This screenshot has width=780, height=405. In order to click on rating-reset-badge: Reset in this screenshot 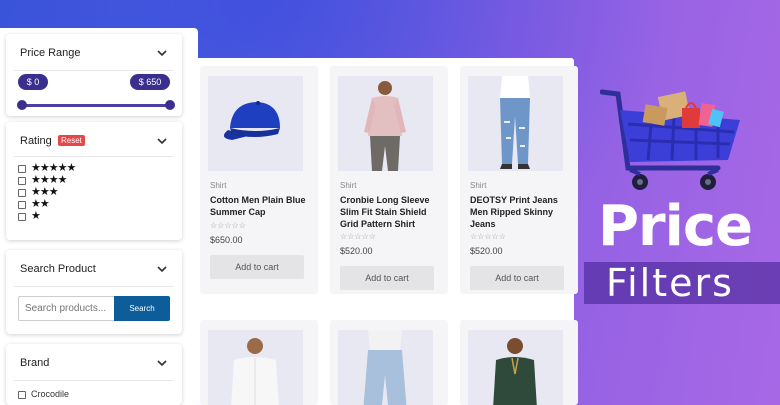, I will do `click(71, 140)`.